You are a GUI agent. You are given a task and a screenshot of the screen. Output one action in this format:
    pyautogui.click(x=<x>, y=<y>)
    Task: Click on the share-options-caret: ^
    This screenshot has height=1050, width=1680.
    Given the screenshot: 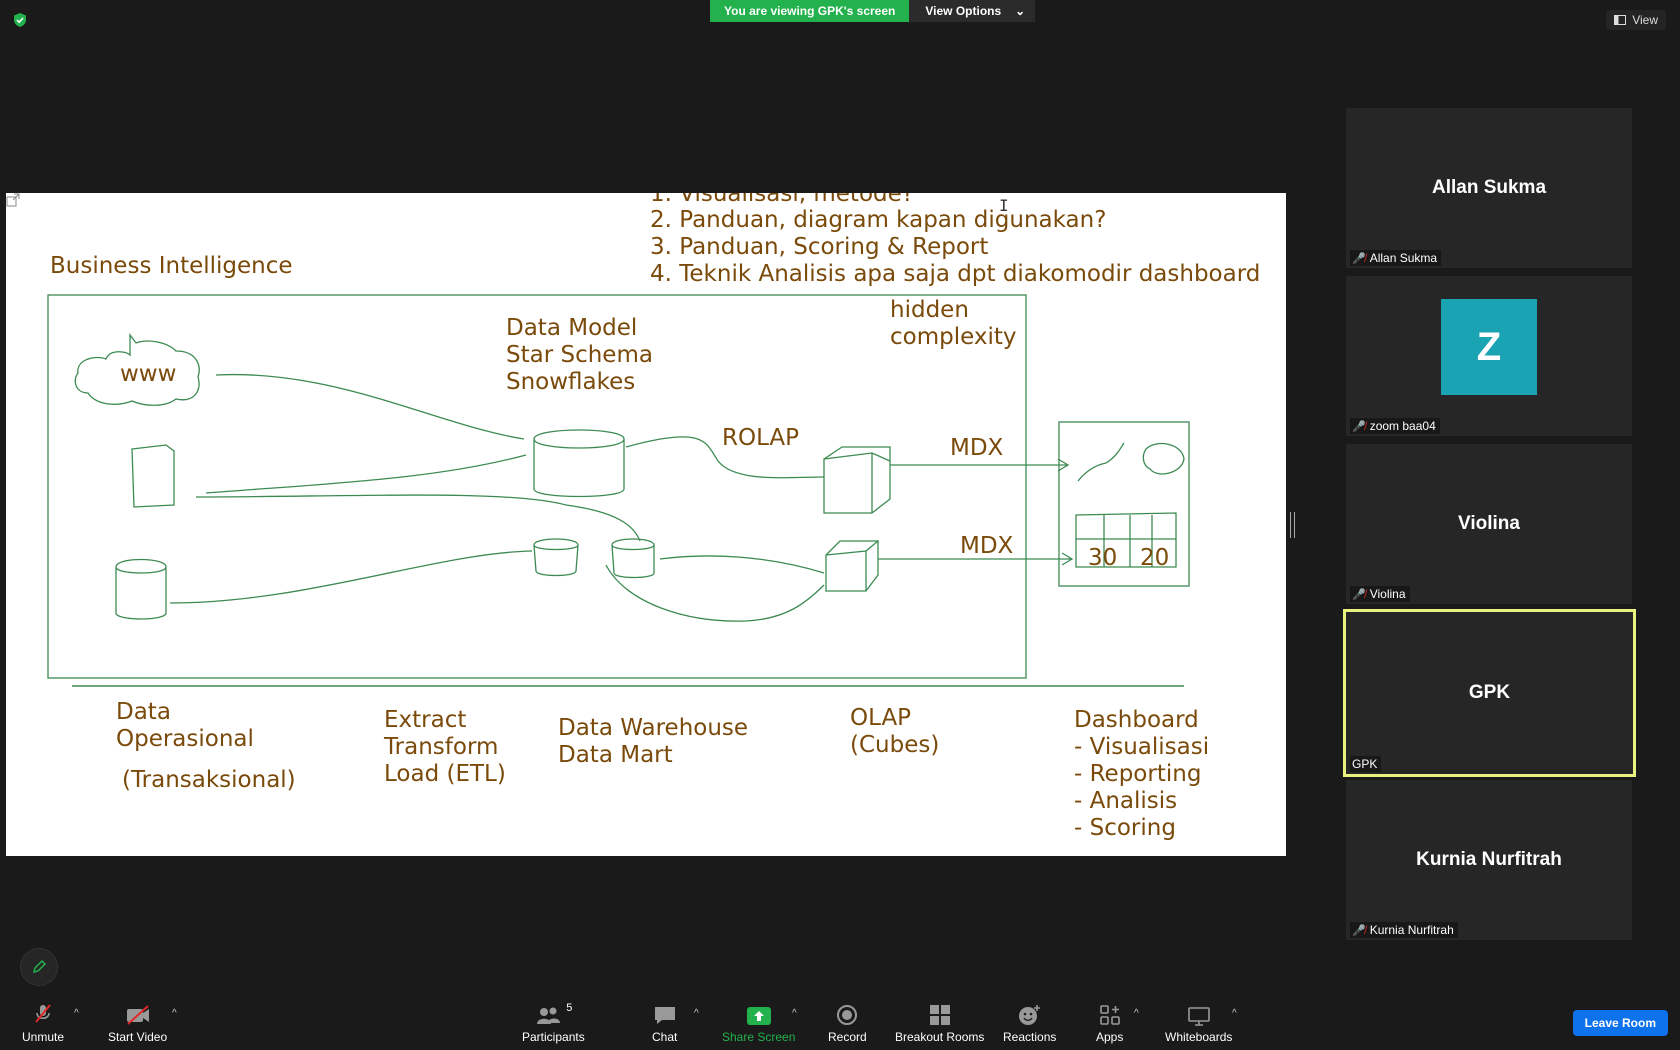 What is the action you would take?
    pyautogui.click(x=794, y=1013)
    